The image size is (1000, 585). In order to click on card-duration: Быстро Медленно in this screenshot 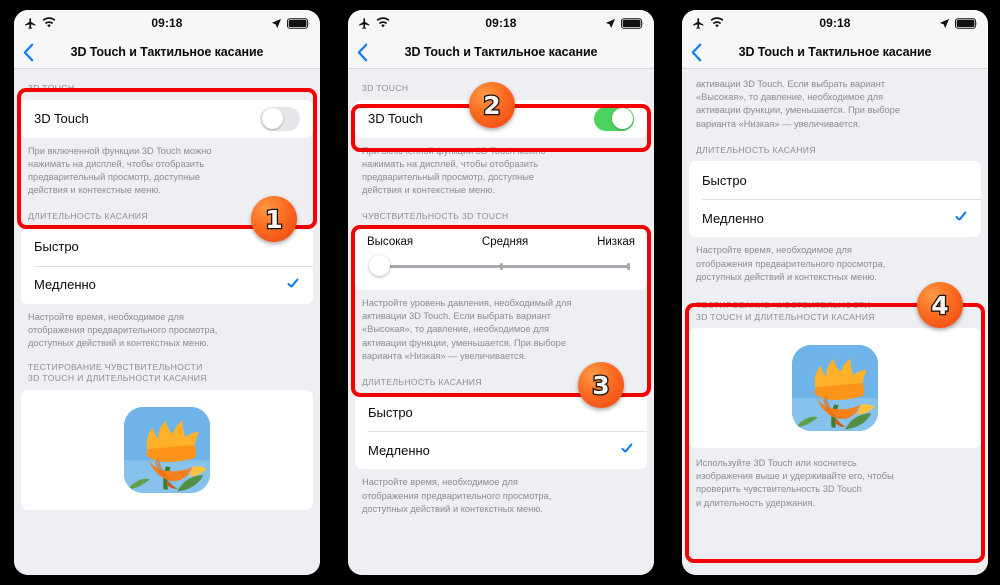, I will do `click(835, 199)`.